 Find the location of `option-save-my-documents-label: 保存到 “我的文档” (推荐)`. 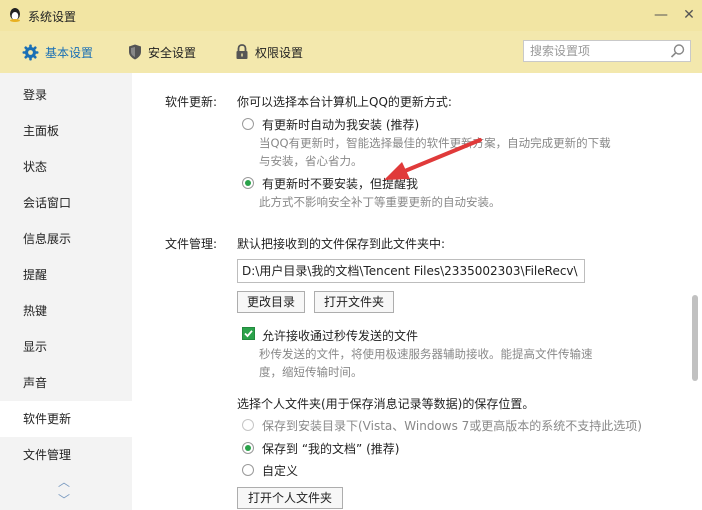

option-save-my-documents-label: 保存到 “我的文档” (推荐) is located at coordinates (330, 448).